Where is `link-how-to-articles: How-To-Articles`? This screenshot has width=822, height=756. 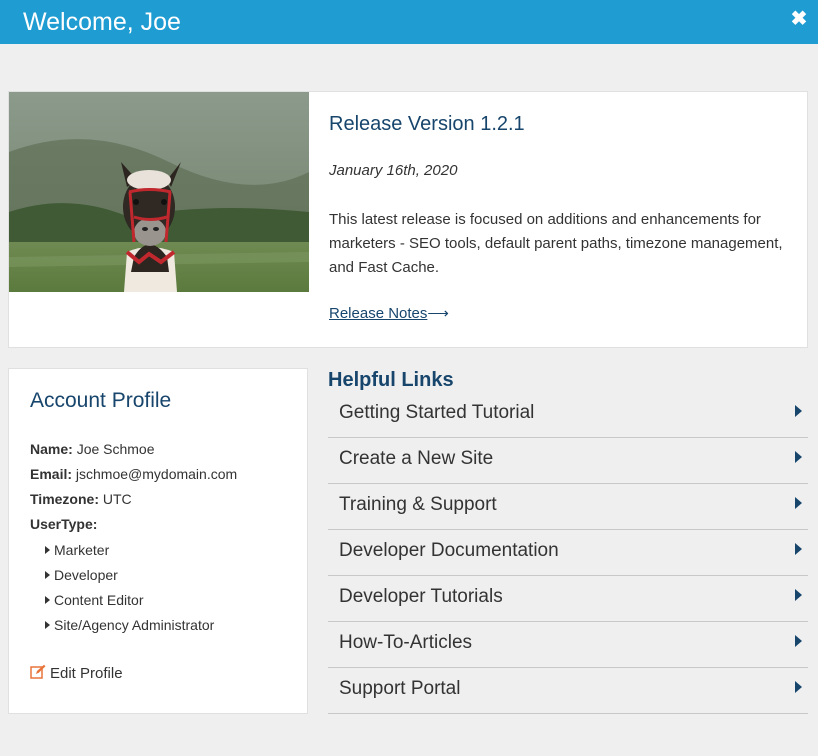
link-how-to-articles: How-To-Articles is located at coordinates (568, 645).